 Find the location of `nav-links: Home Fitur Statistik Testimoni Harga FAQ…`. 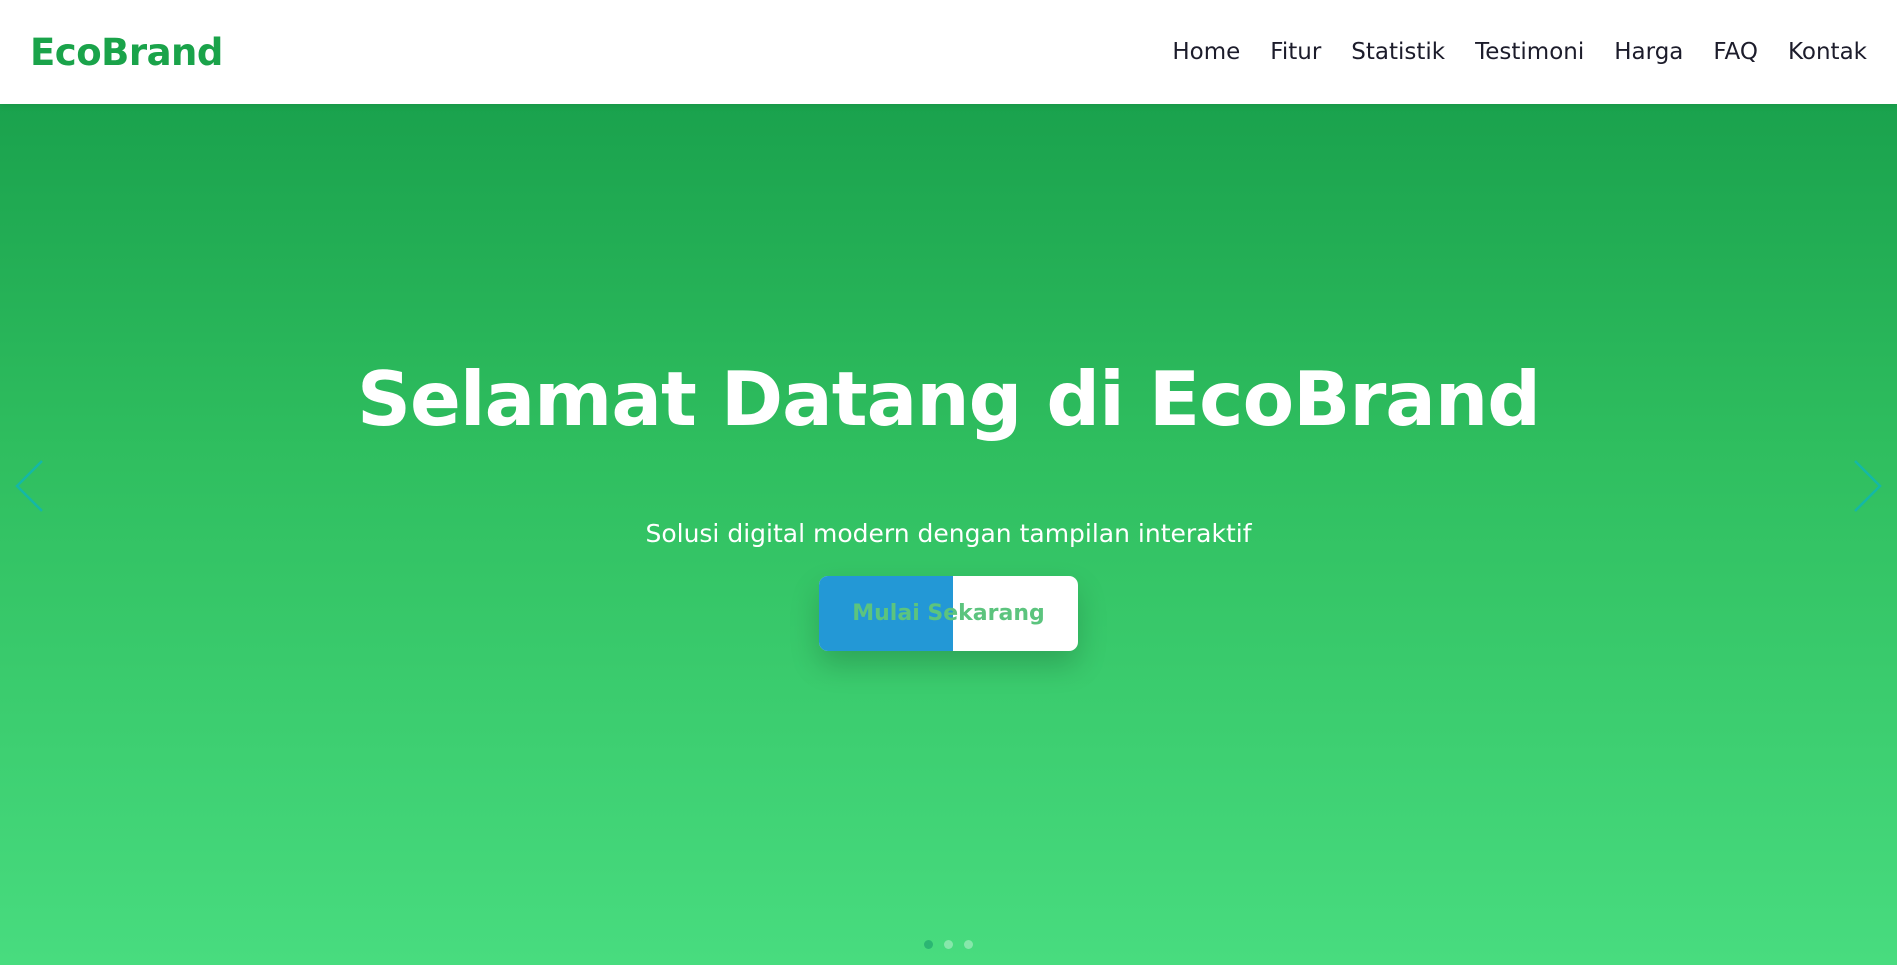

nav-links: Home Fitur Statistik Testimoni Harga FAQ… is located at coordinates (1504, 52).